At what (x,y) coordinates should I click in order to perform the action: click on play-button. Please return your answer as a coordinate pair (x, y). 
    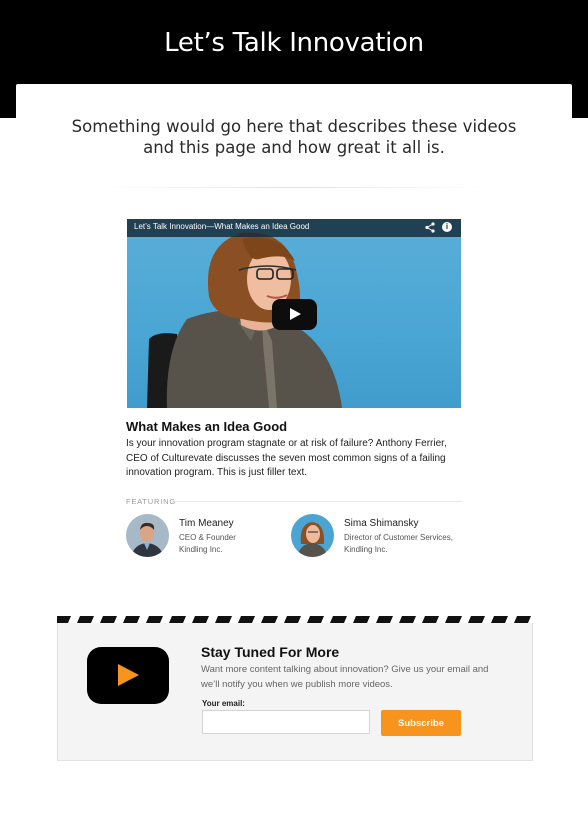
    Looking at the image, I should click on (294, 314).